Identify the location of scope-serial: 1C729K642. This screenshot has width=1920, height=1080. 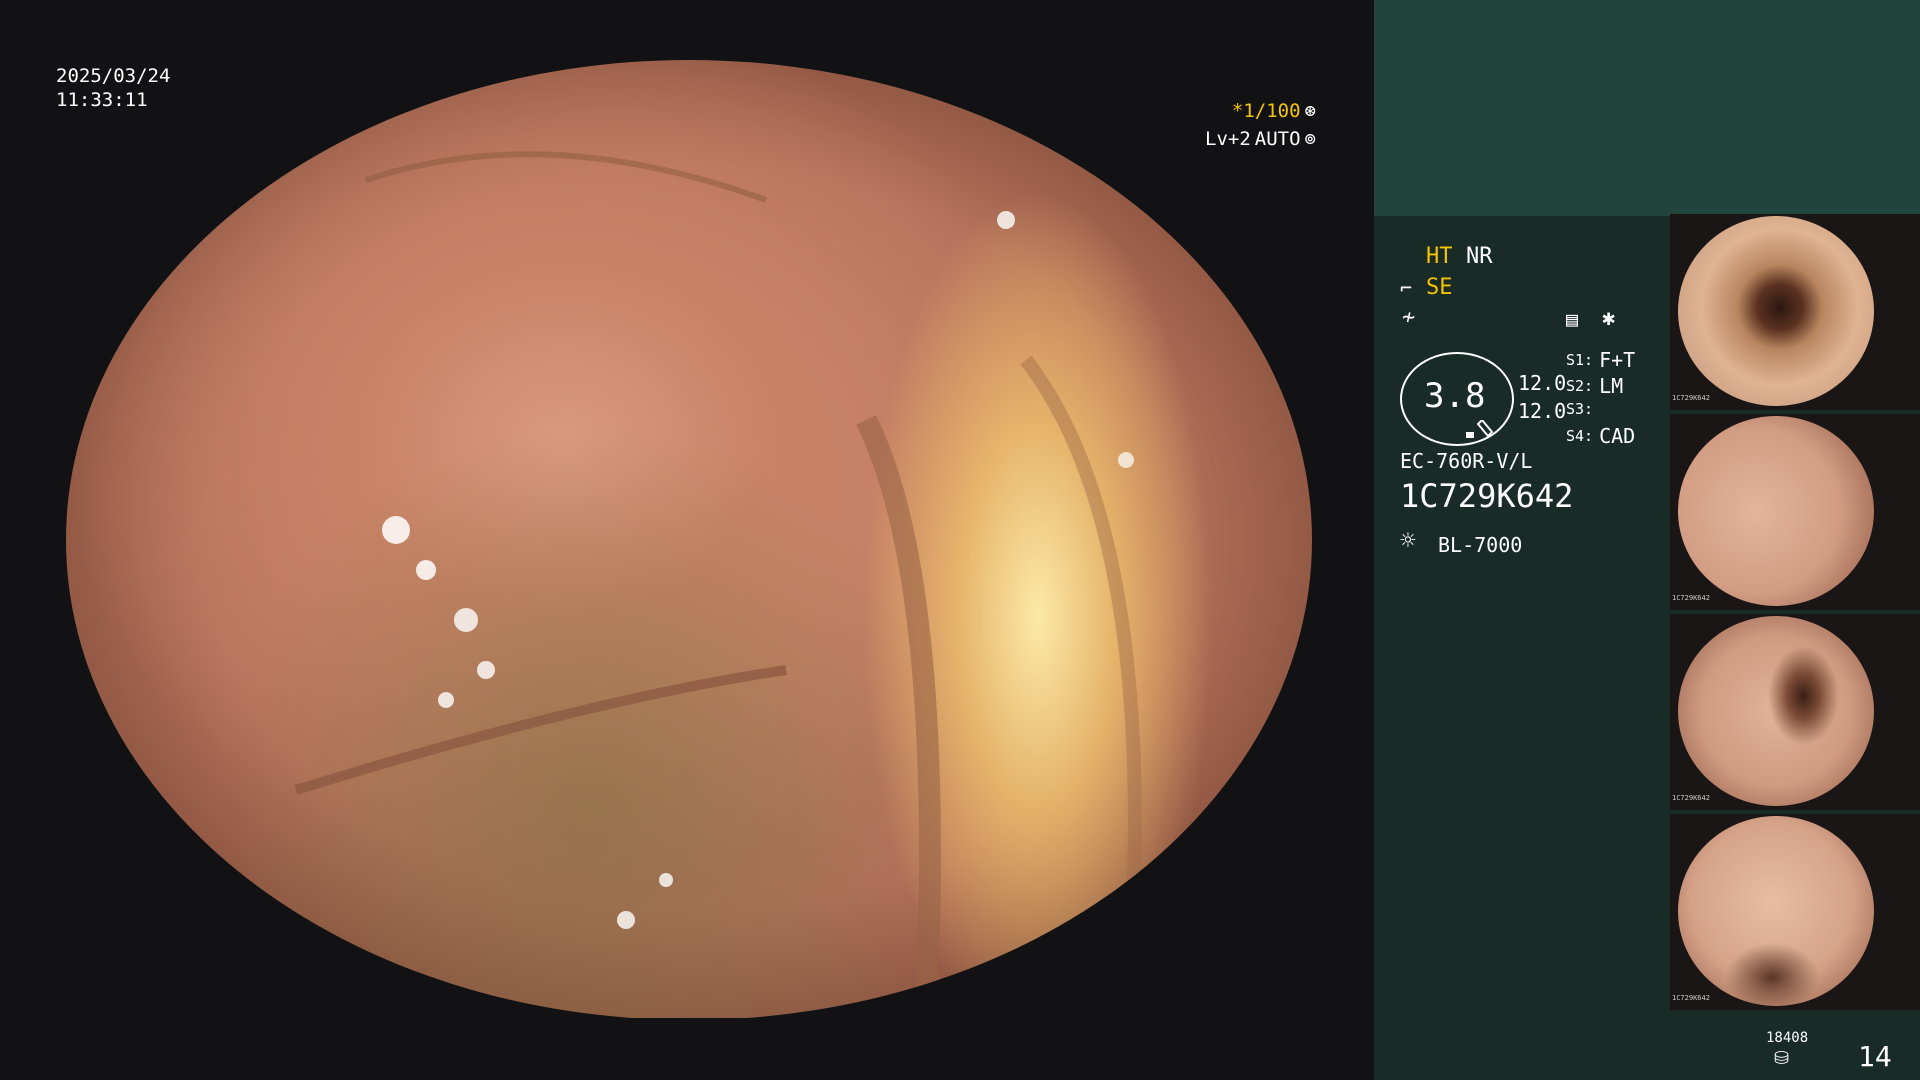
(1487, 496).